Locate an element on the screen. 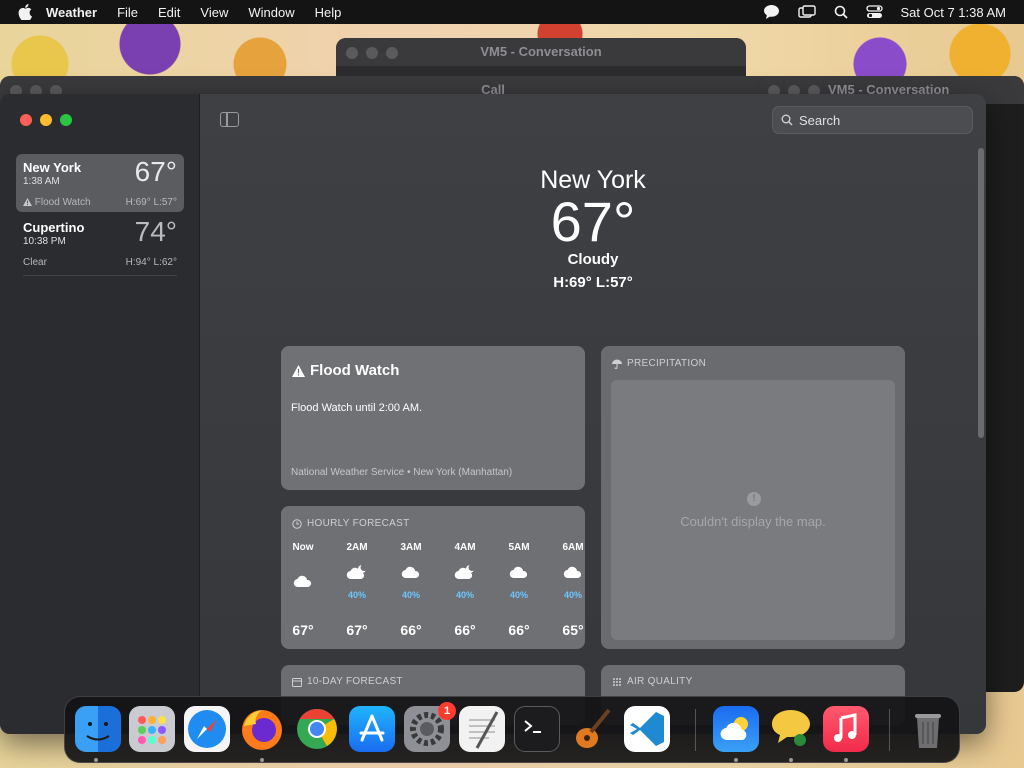  screen-mirroring-icon is located at coordinates (806, 12).